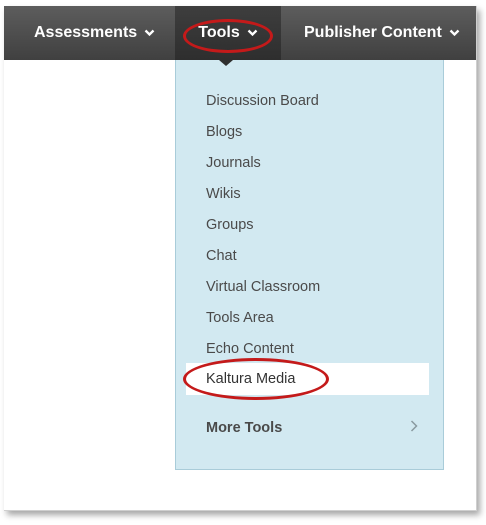  Describe the element at coordinates (250, 349) in the screenshot. I see `menu-item-echo-content: Echo Content` at that location.